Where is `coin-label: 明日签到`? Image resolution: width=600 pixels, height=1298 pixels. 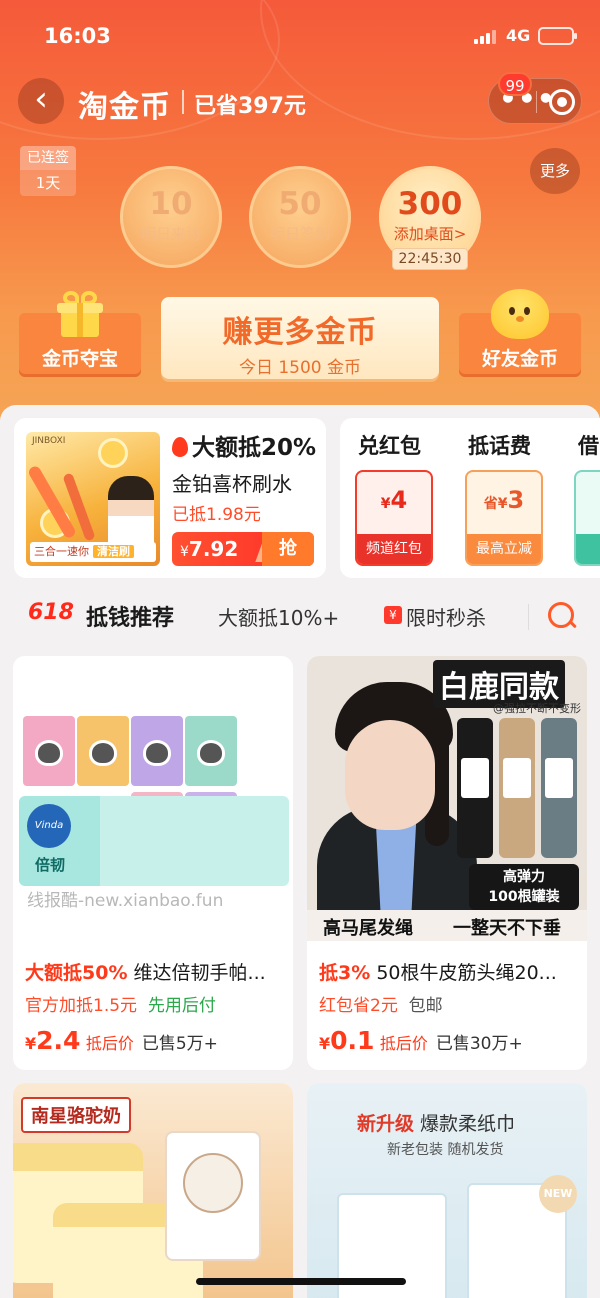 coin-label: 明日签到 is located at coordinates (299, 234).